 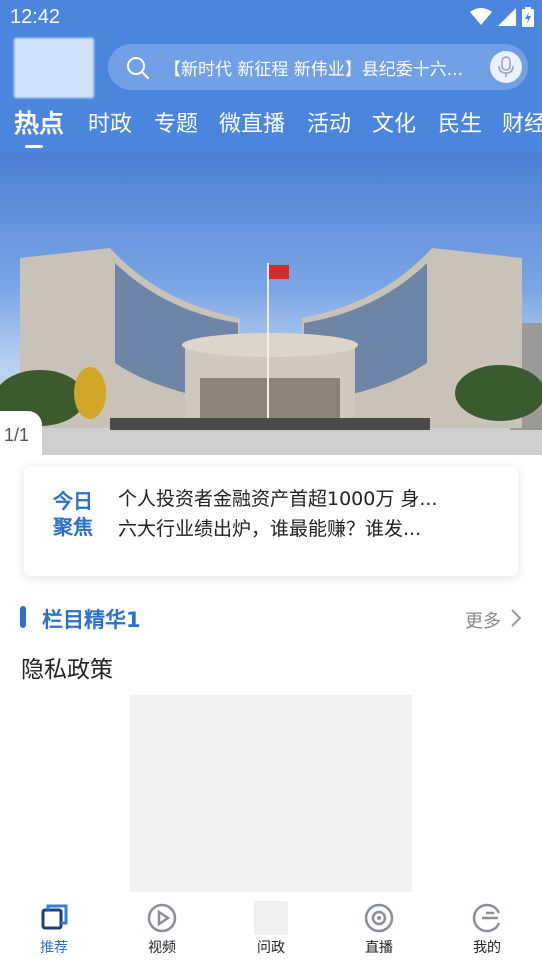 I want to click on profile-icon, so click(x=486, y=918).